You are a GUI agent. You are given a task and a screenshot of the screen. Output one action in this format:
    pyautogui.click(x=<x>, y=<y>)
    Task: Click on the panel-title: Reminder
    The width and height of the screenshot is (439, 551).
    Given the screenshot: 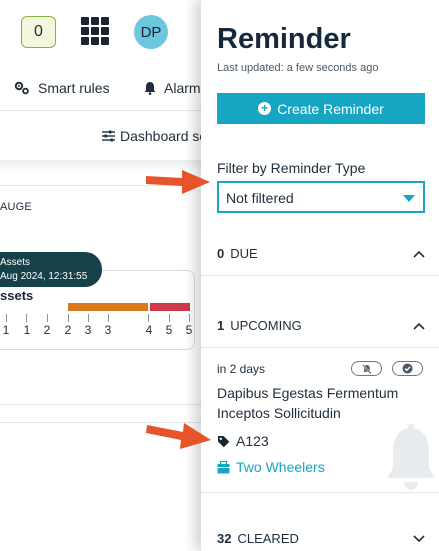 What is the action you would take?
    pyautogui.click(x=284, y=39)
    